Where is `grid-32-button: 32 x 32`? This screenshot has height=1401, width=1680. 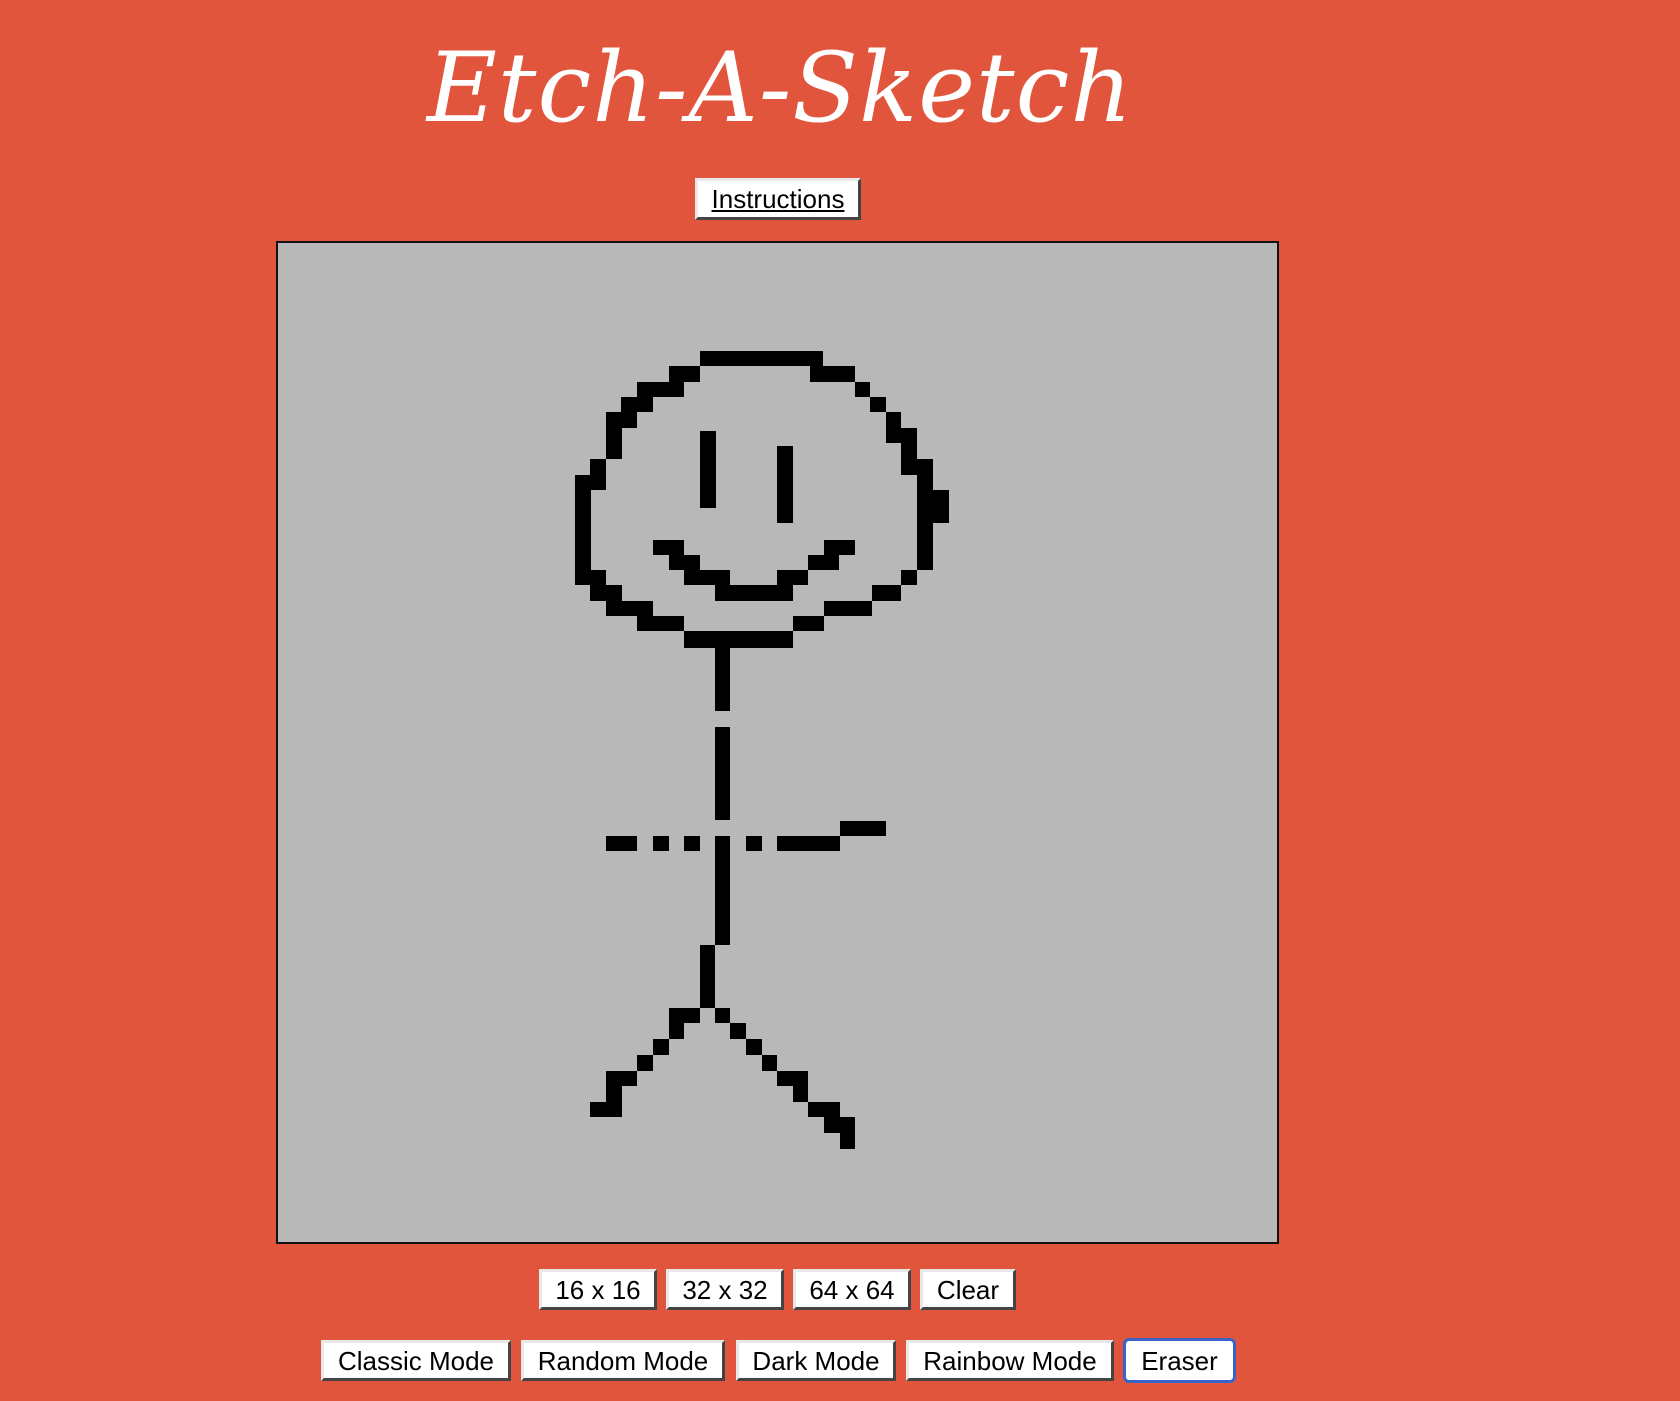
grid-32-button: 32 x 32 is located at coordinates (725, 1289).